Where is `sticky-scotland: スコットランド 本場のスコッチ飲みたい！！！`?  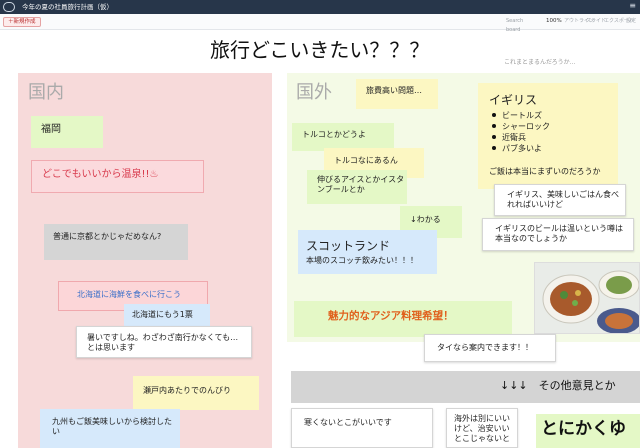 sticky-scotland: スコットランド 本場のスコッチ飲みたい！！！ is located at coordinates (367, 252).